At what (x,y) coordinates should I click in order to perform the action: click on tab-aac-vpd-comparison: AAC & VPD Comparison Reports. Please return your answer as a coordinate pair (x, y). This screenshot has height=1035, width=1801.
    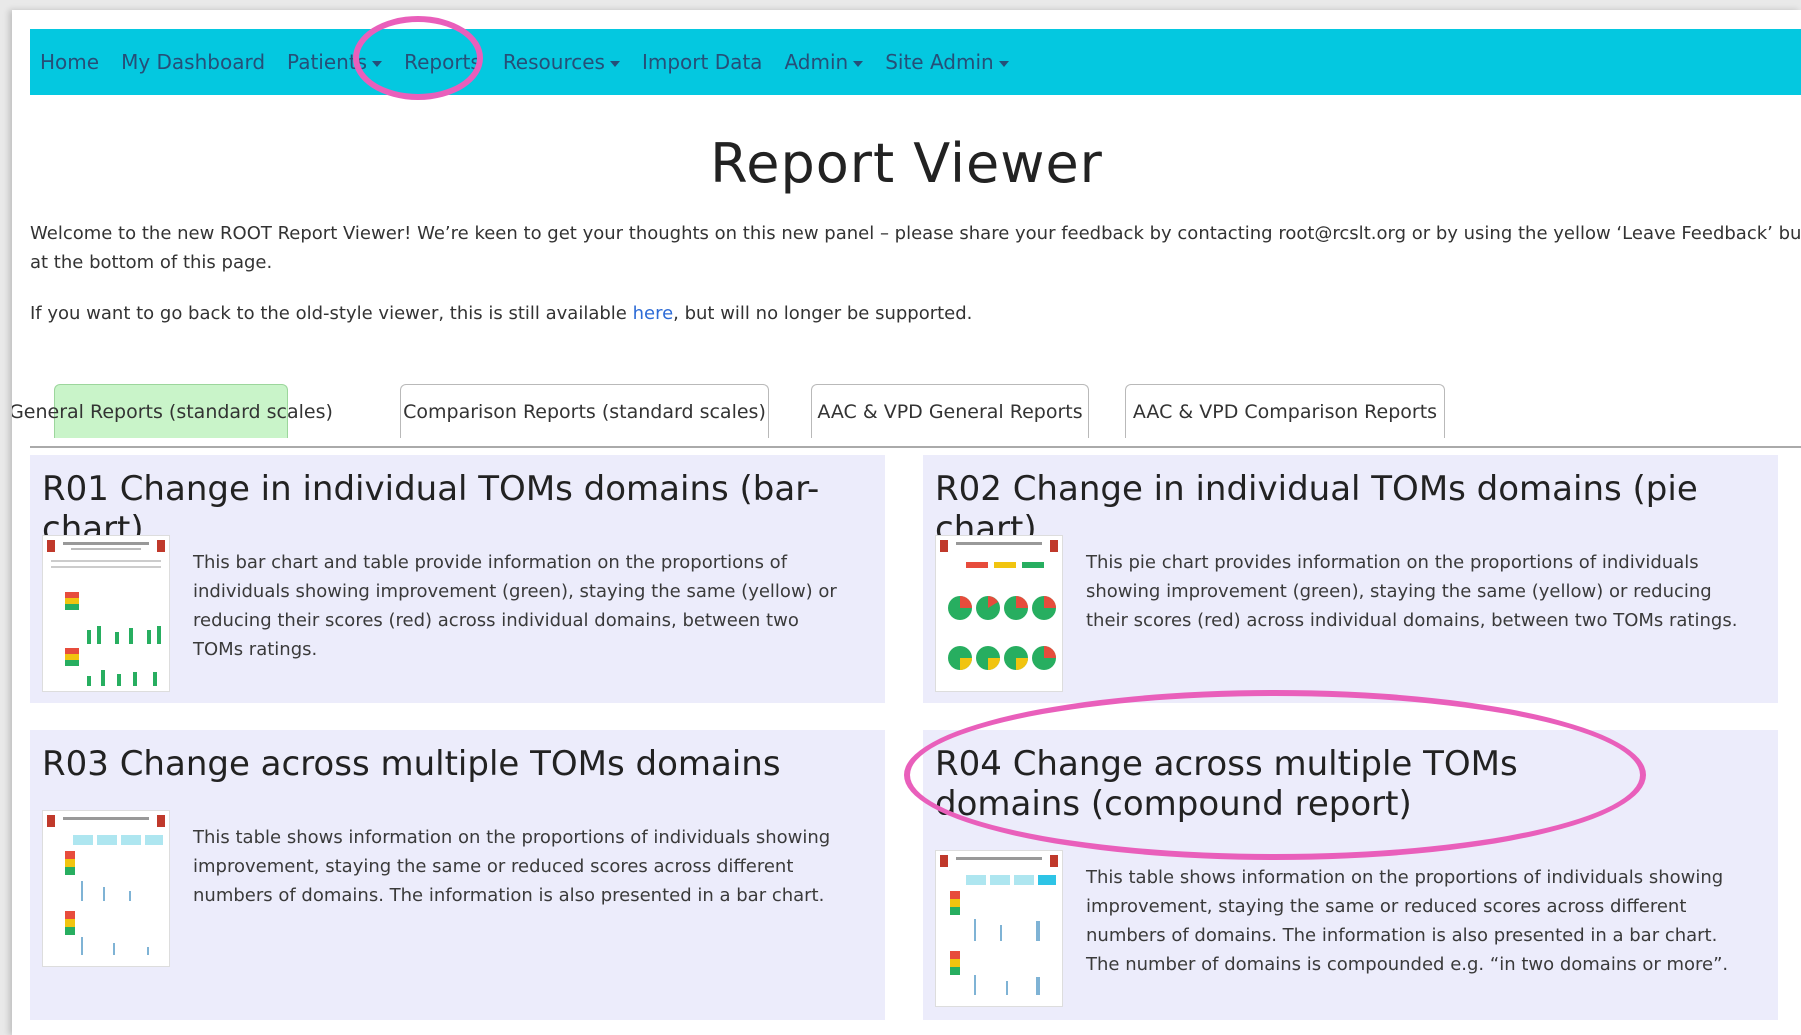
    Looking at the image, I should click on (1285, 411).